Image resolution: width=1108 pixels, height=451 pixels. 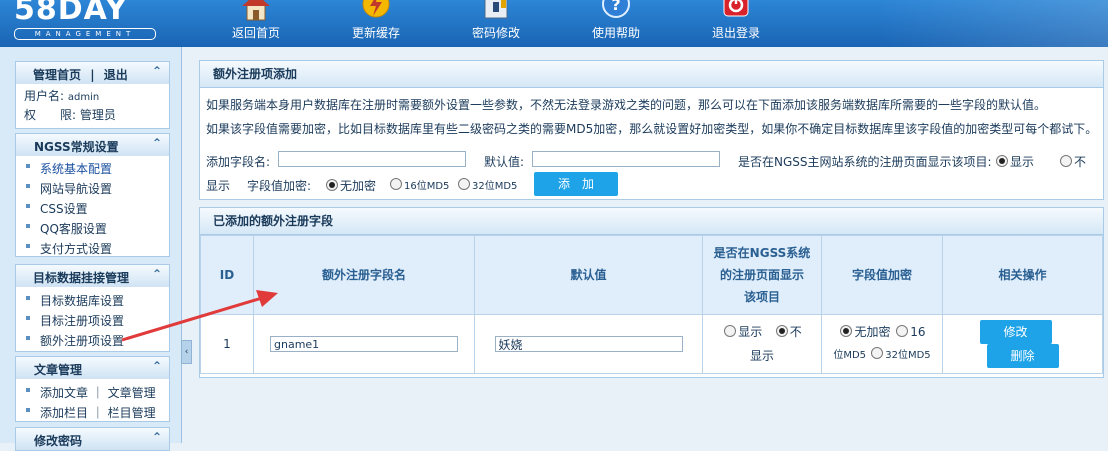 What do you see at coordinates (75, 320) in the screenshot?
I see `sidebar-item-target-reg: 目标注册项设置` at bounding box center [75, 320].